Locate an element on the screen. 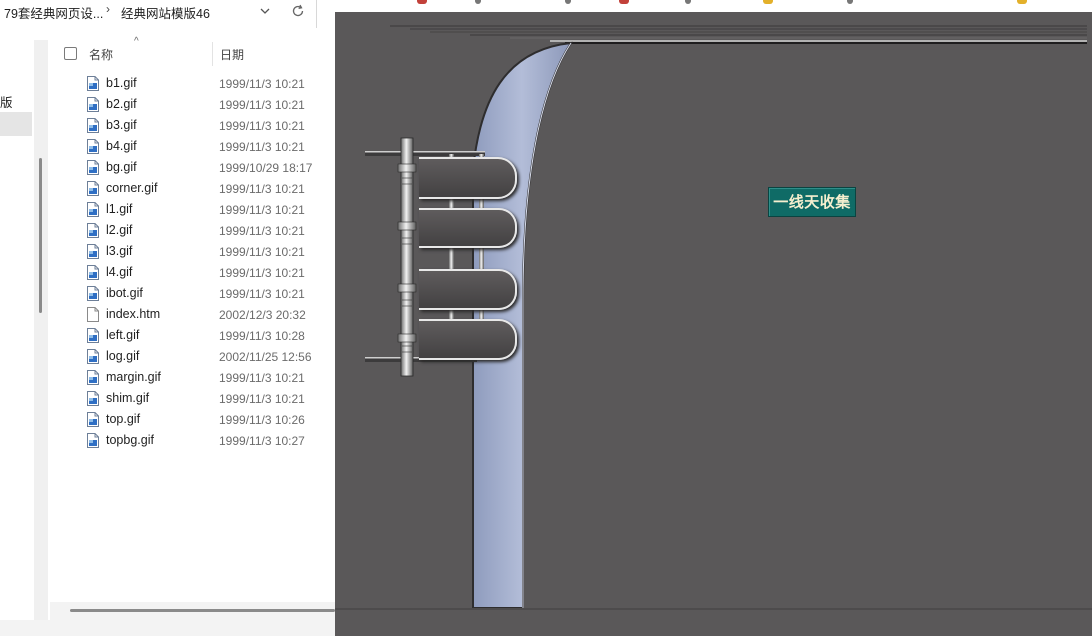  file-row: topbg.gif 1999/11/3 10:27 is located at coordinates (192, 440).